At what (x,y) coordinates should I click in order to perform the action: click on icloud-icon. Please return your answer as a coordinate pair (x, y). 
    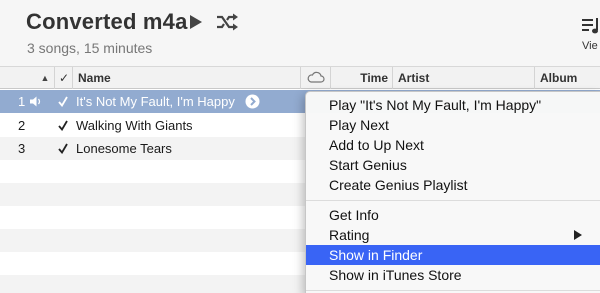
    Looking at the image, I should click on (316, 77).